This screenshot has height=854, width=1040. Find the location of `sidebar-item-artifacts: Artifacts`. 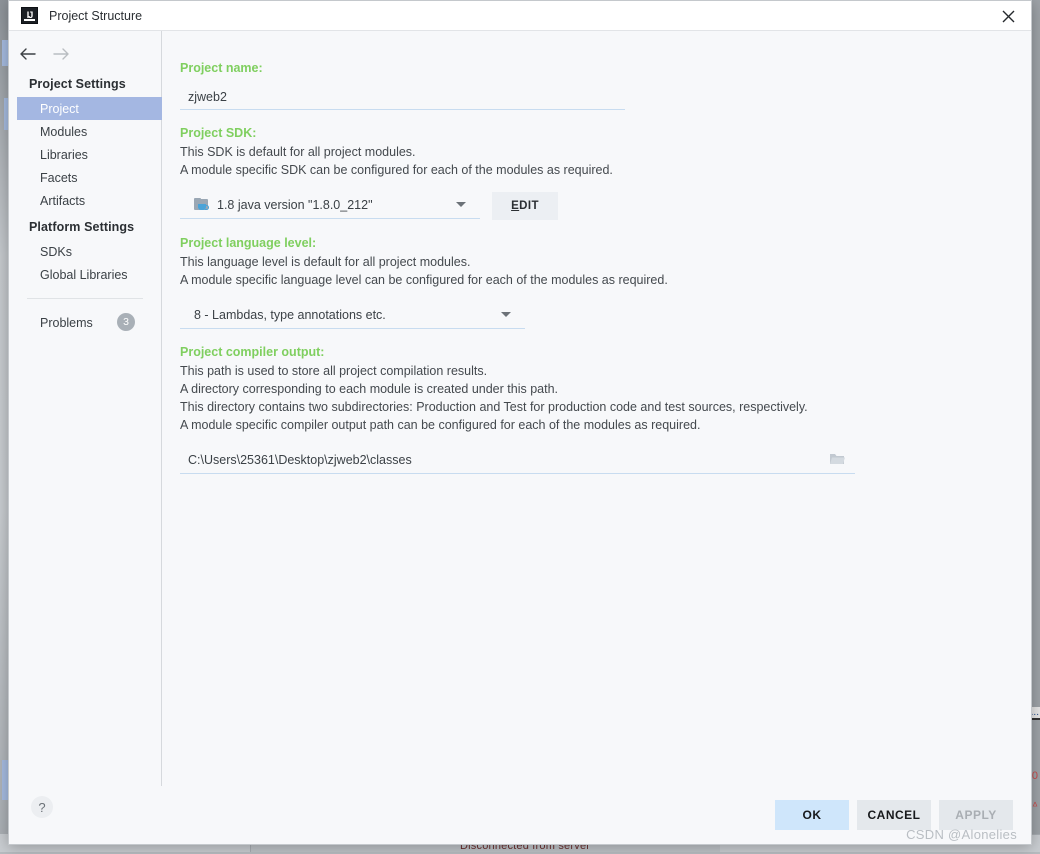

sidebar-item-artifacts: Artifacts is located at coordinates (85, 200).